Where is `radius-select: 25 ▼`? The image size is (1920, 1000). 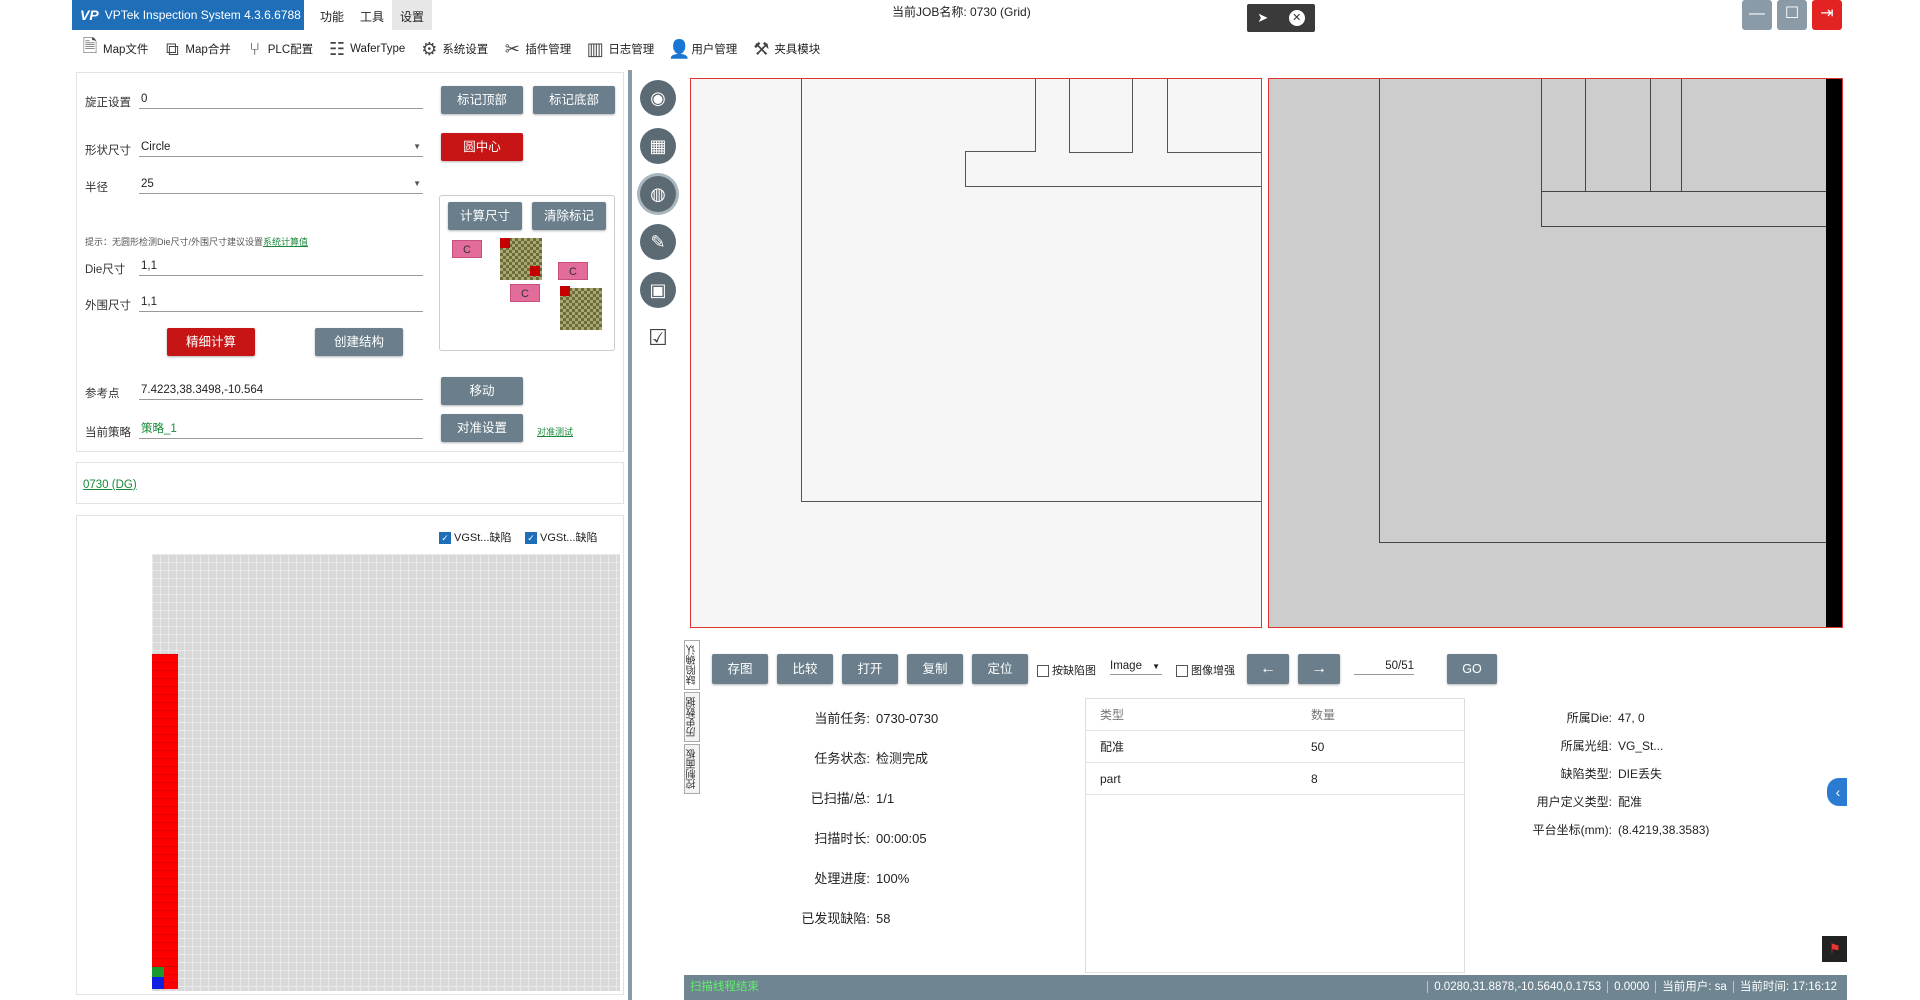
radius-select: 25 ▼ is located at coordinates (281, 184).